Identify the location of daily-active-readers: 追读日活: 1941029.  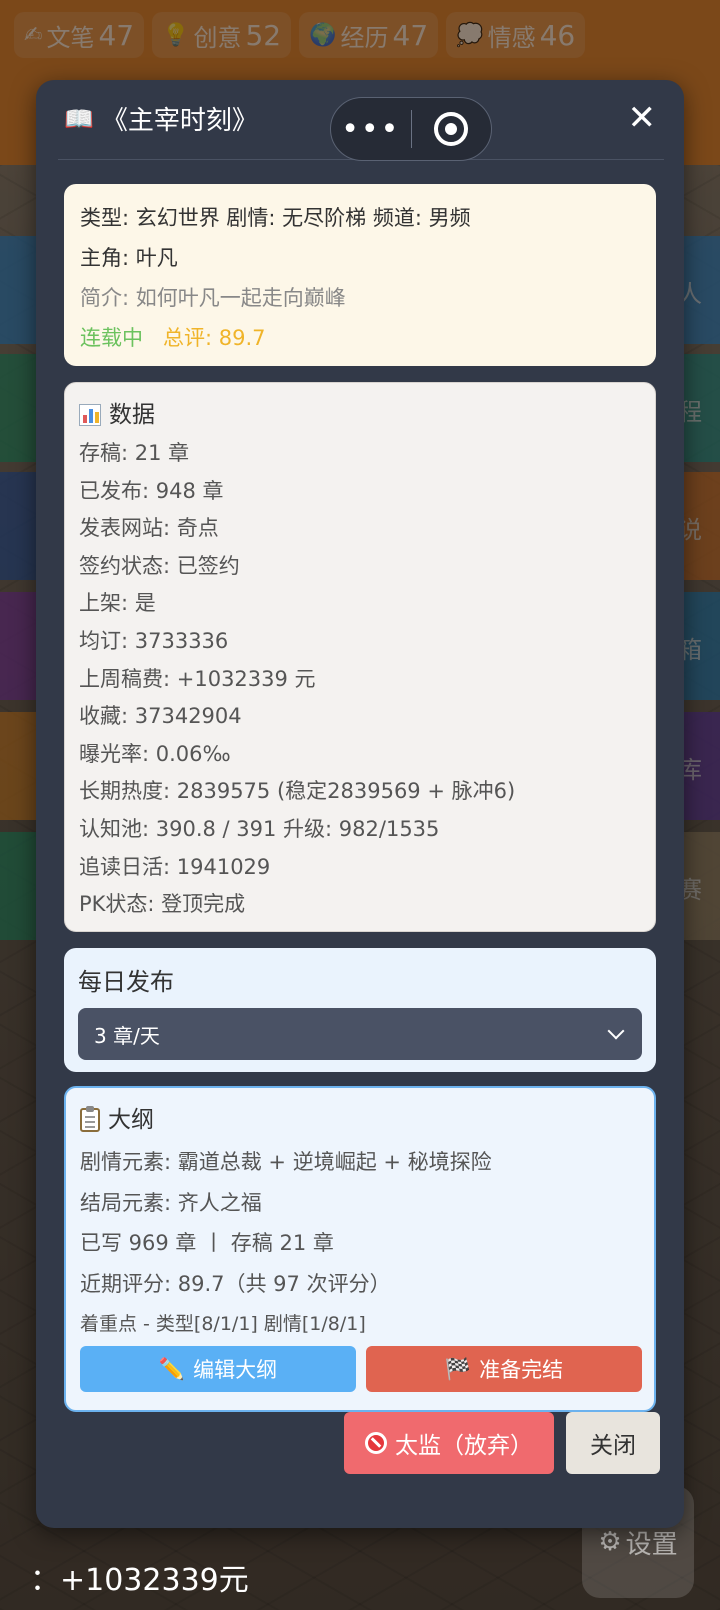
(175, 866).